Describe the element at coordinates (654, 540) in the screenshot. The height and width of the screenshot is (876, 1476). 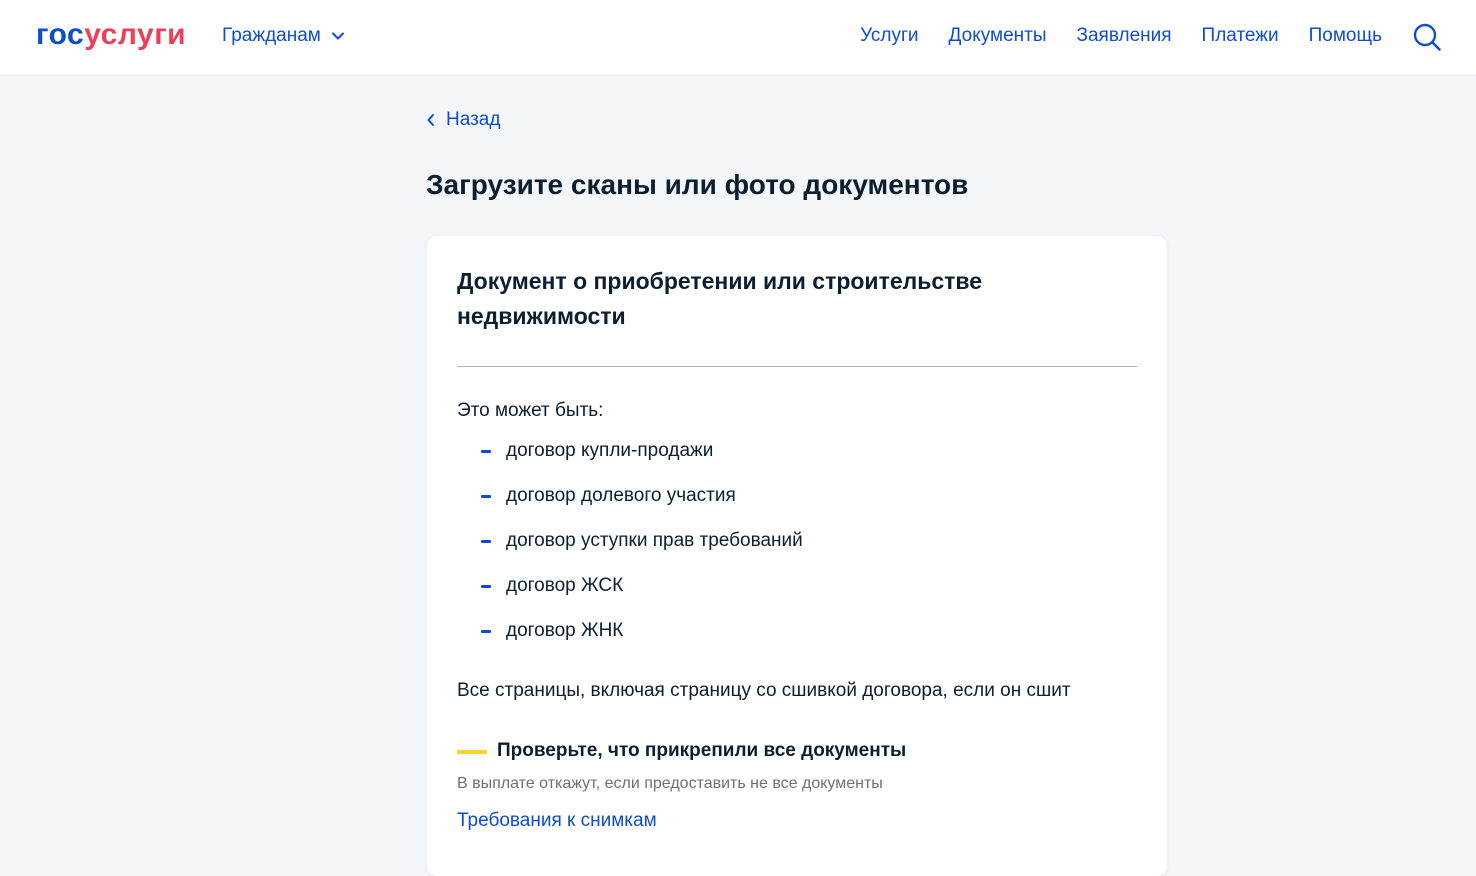
I see `list-item-text: договор уступки прав требований` at that location.